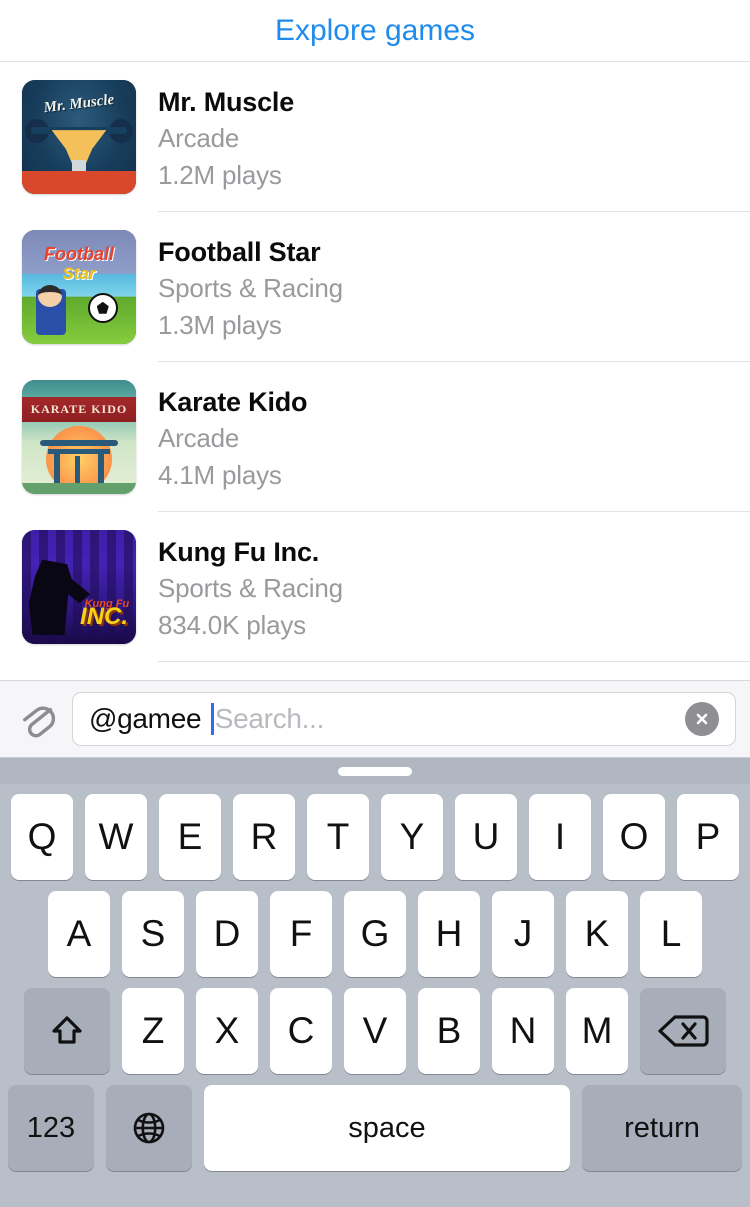 Image resolution: width=750 pixels, height=1207 pixels. I want to click on paperclip-icon, so click(38, 719).